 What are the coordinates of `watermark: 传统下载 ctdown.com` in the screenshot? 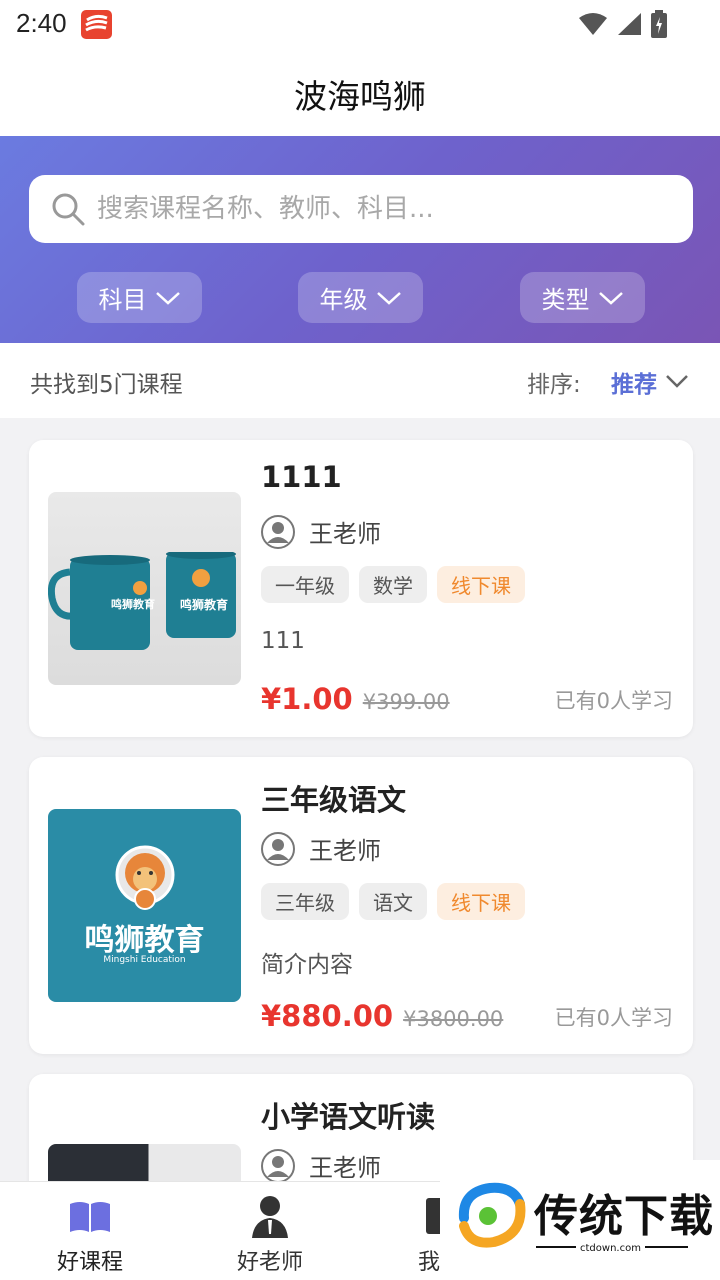 It's located at (580, 1220).